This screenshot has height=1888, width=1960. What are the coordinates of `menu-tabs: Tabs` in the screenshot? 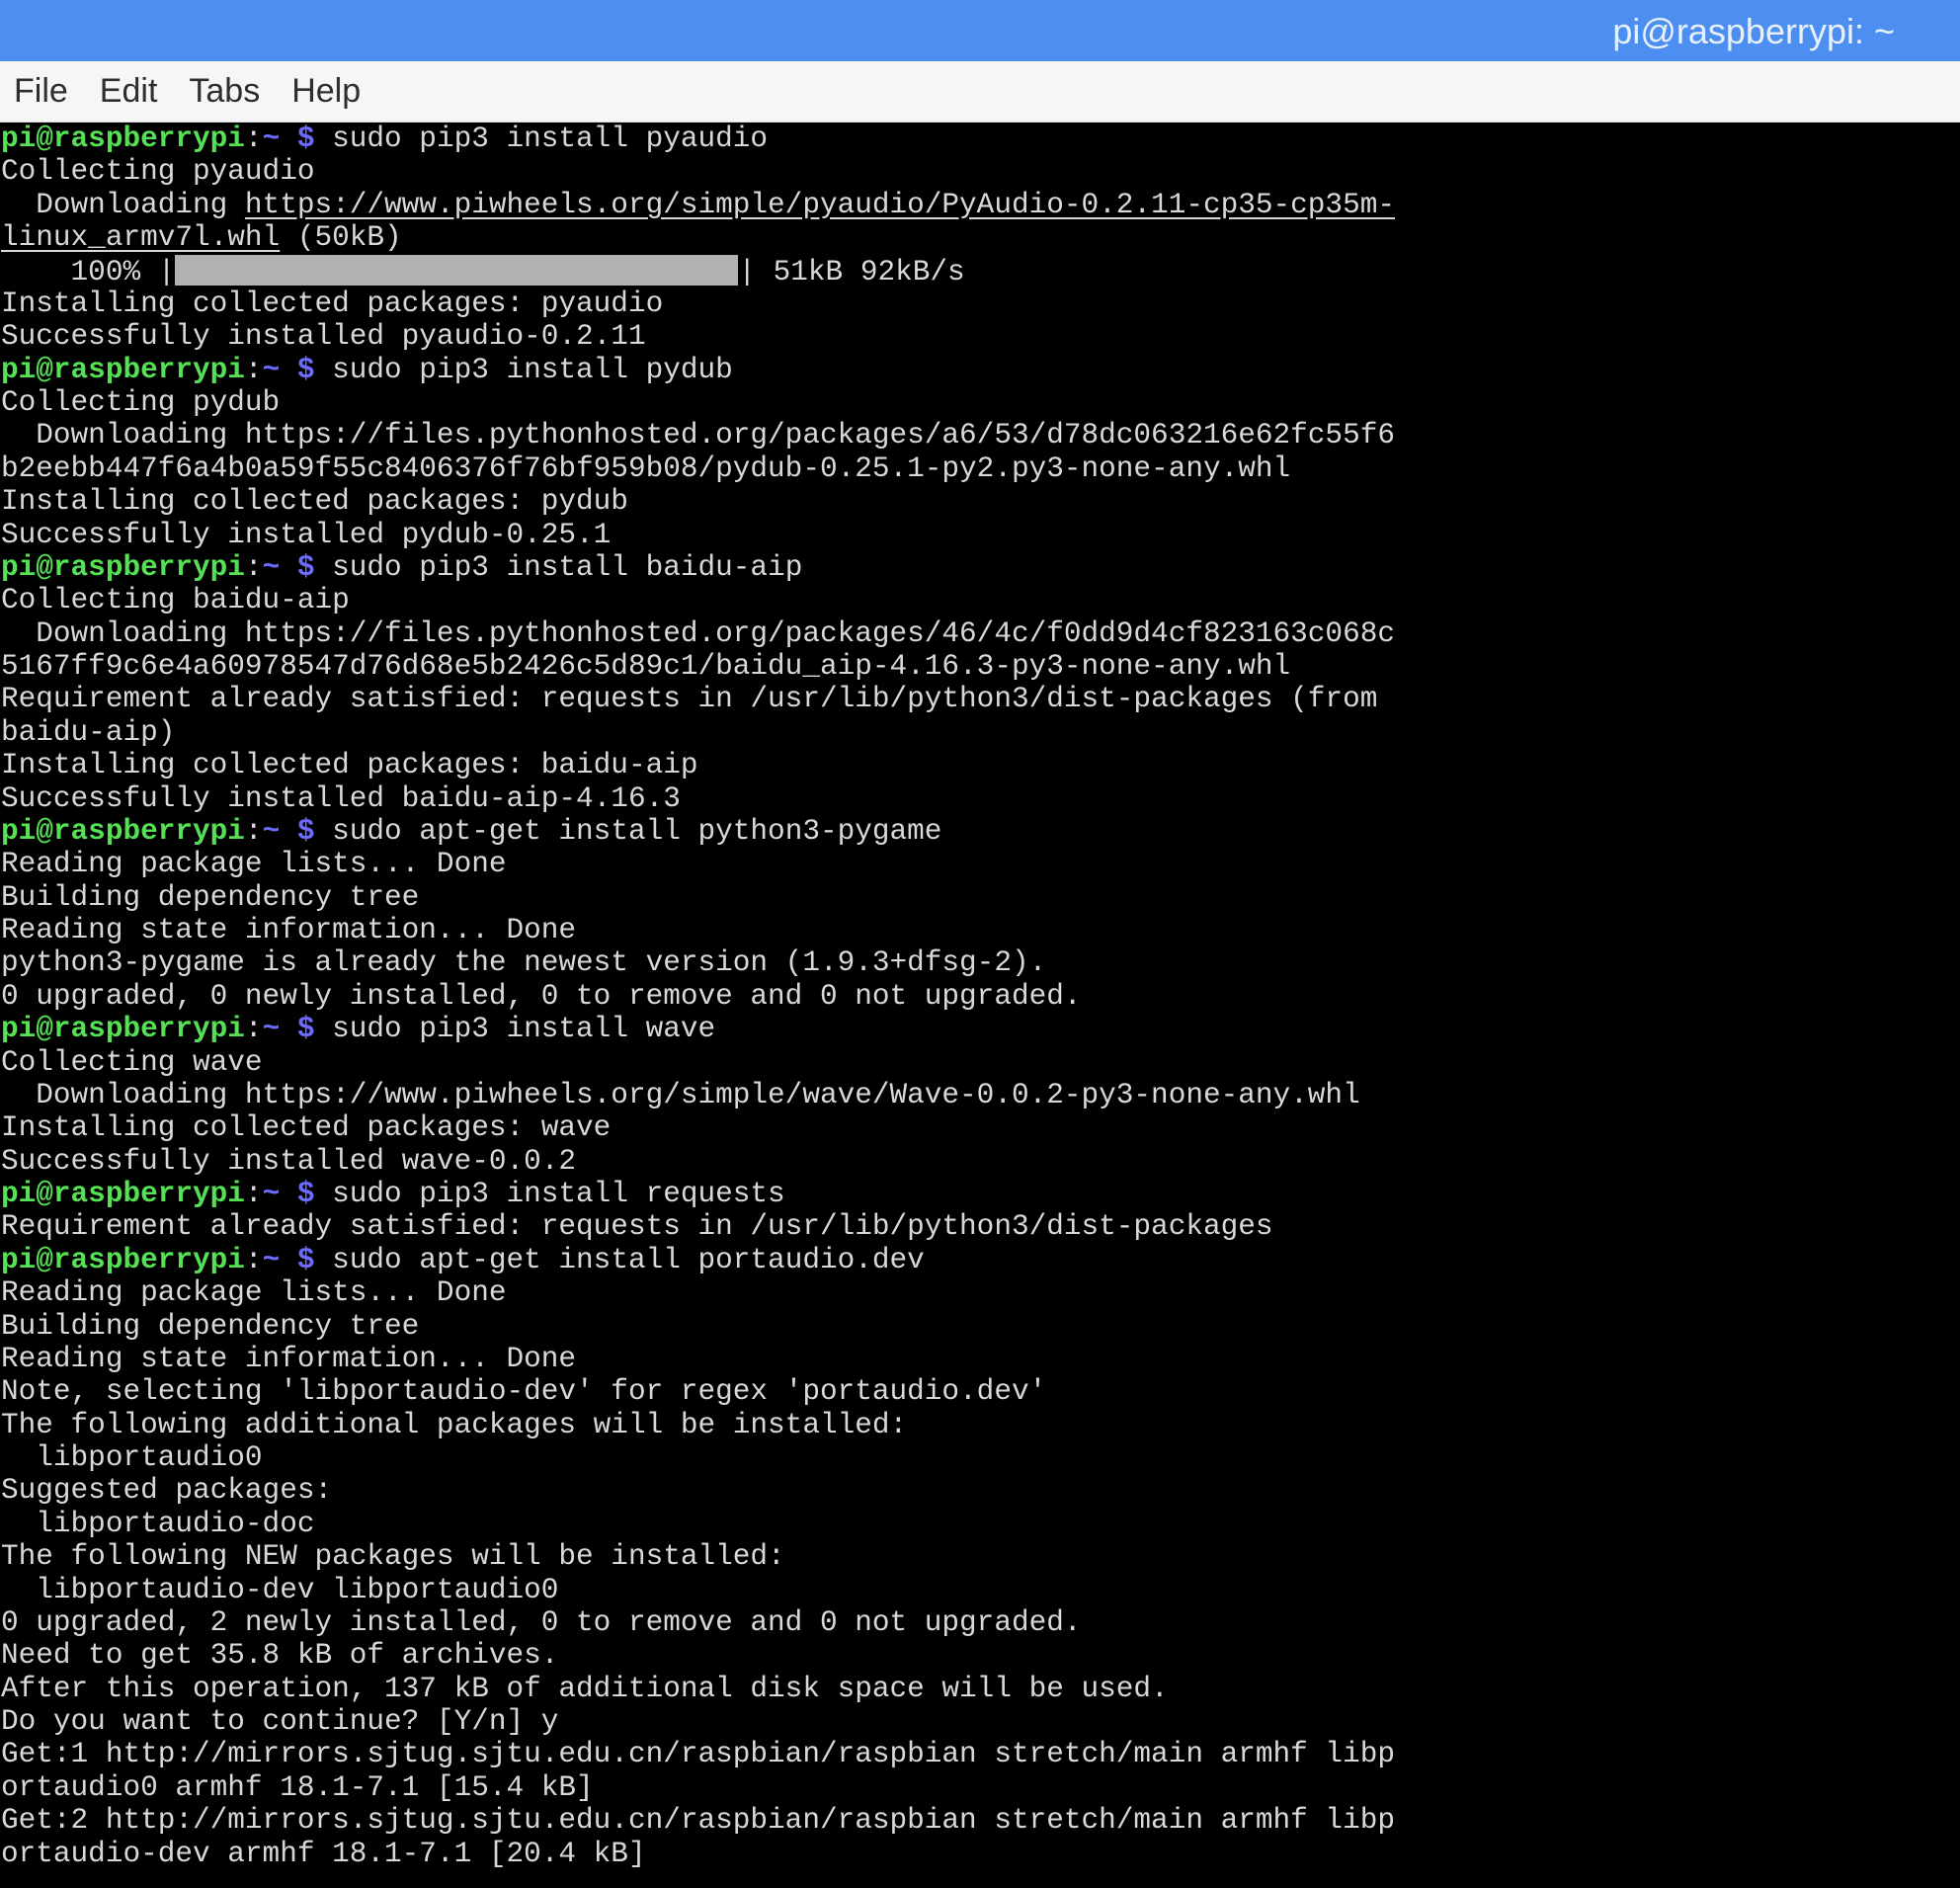 It's located at (224, 91).